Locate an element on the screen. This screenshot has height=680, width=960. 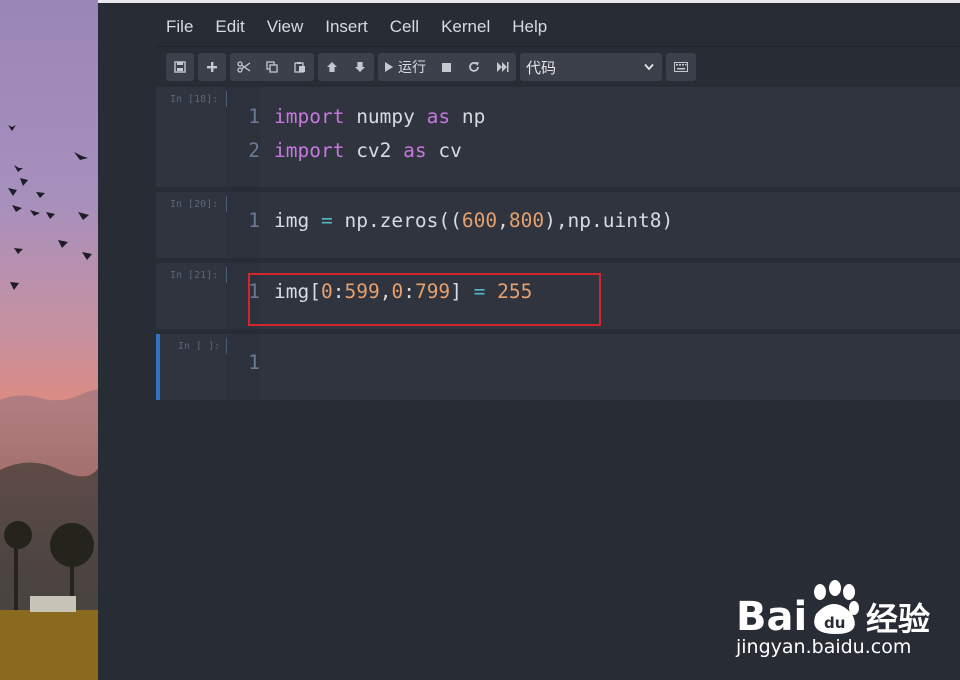
svg-text: du is located at coordinates (834, 623).